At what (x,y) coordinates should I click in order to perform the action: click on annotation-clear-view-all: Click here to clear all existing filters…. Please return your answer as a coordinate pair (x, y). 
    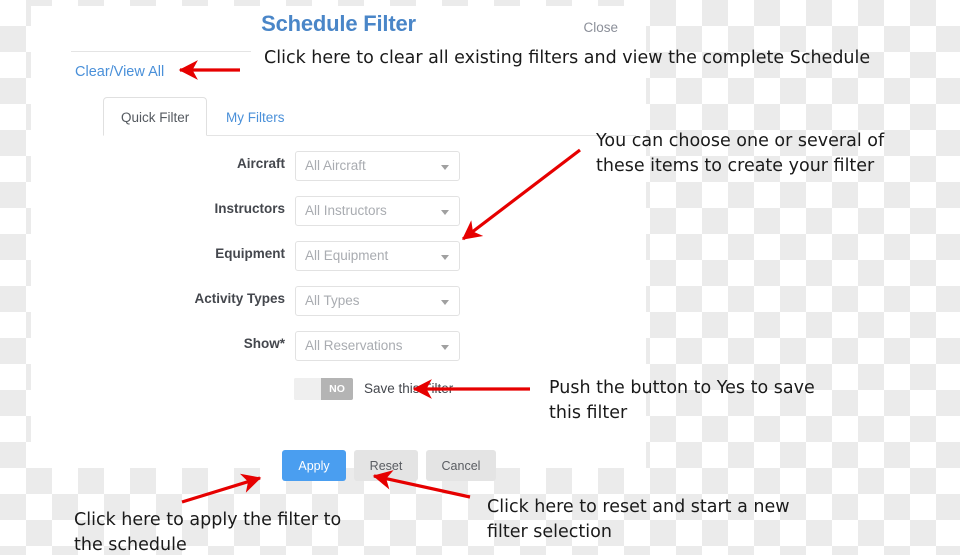
    Looking at the image, I should click on (567, 58).